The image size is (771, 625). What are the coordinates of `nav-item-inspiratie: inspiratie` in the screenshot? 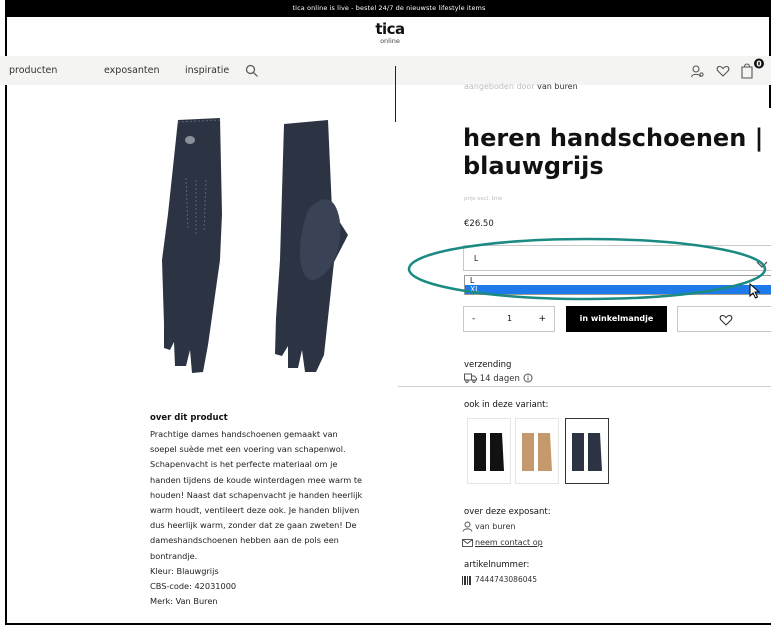 It's located at (207, 70).